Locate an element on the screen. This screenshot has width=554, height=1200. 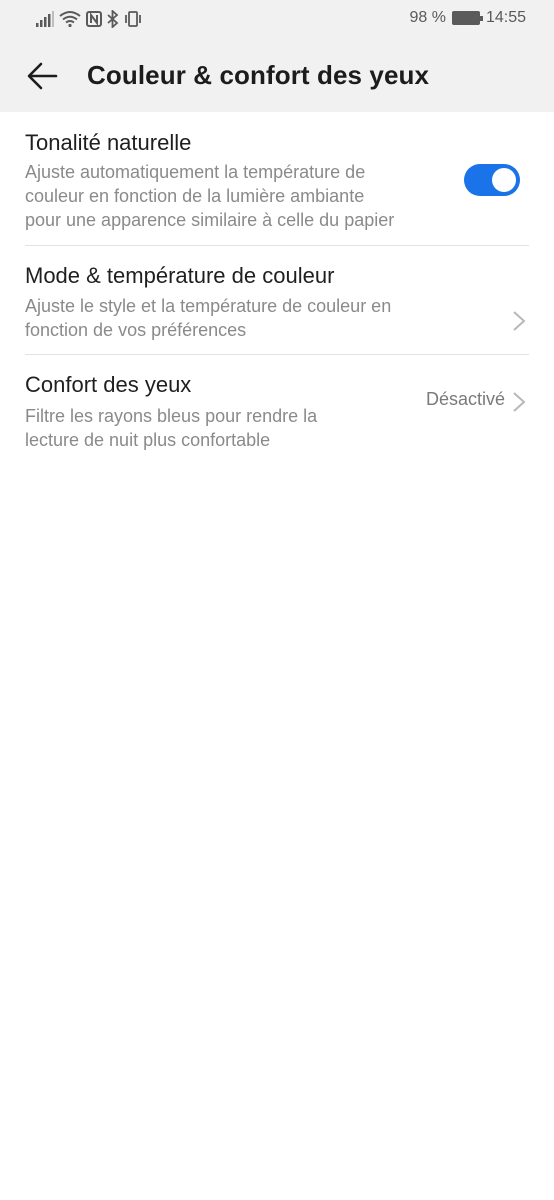
battery-icon is located at coordinates (467, 18).